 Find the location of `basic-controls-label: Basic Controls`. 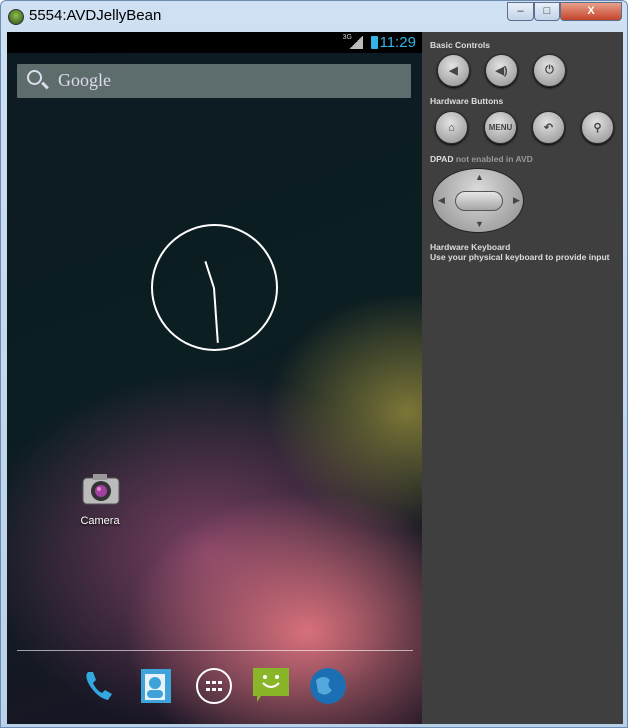

basic-controls-label: Basic Controls is located at coordinates (460, 45).